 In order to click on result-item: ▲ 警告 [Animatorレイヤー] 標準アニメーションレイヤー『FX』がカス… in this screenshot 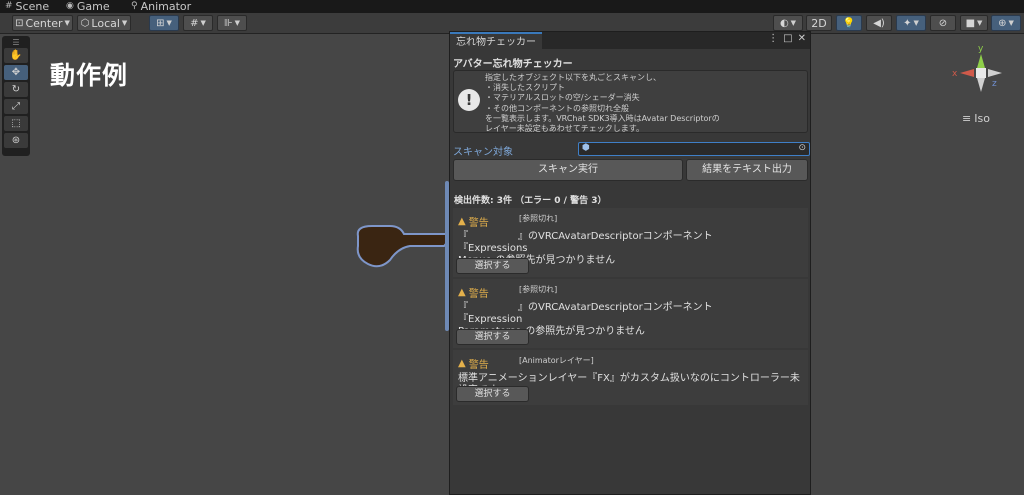, I will do `click(630, 377)`.